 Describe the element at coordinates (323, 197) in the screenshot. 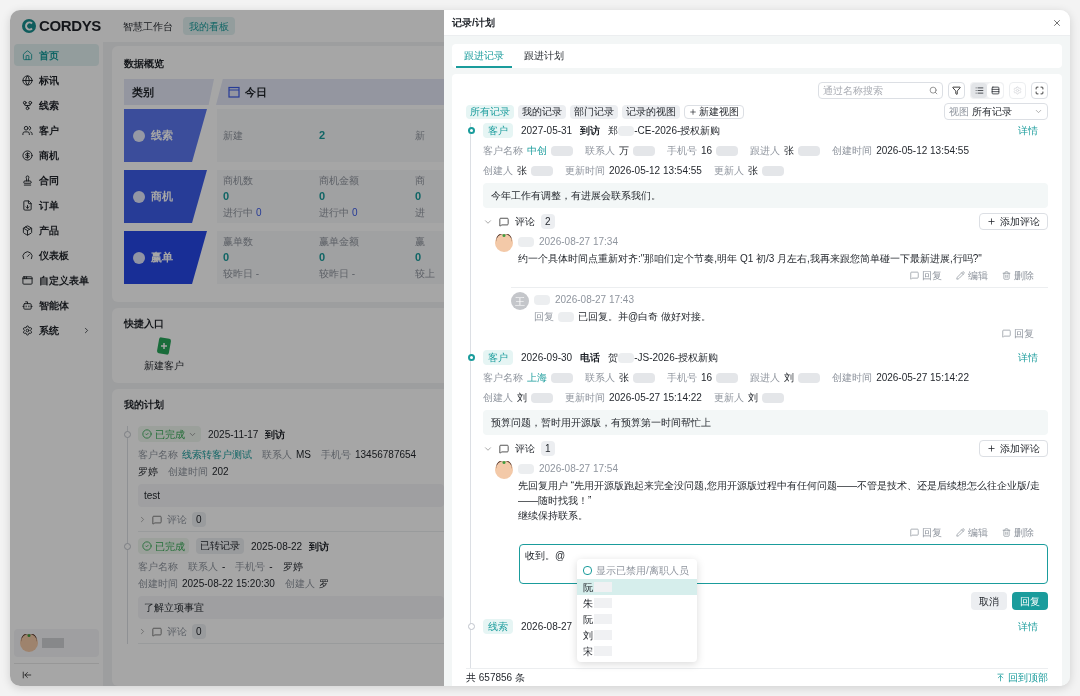

I see `metric-value: 0` at that location.